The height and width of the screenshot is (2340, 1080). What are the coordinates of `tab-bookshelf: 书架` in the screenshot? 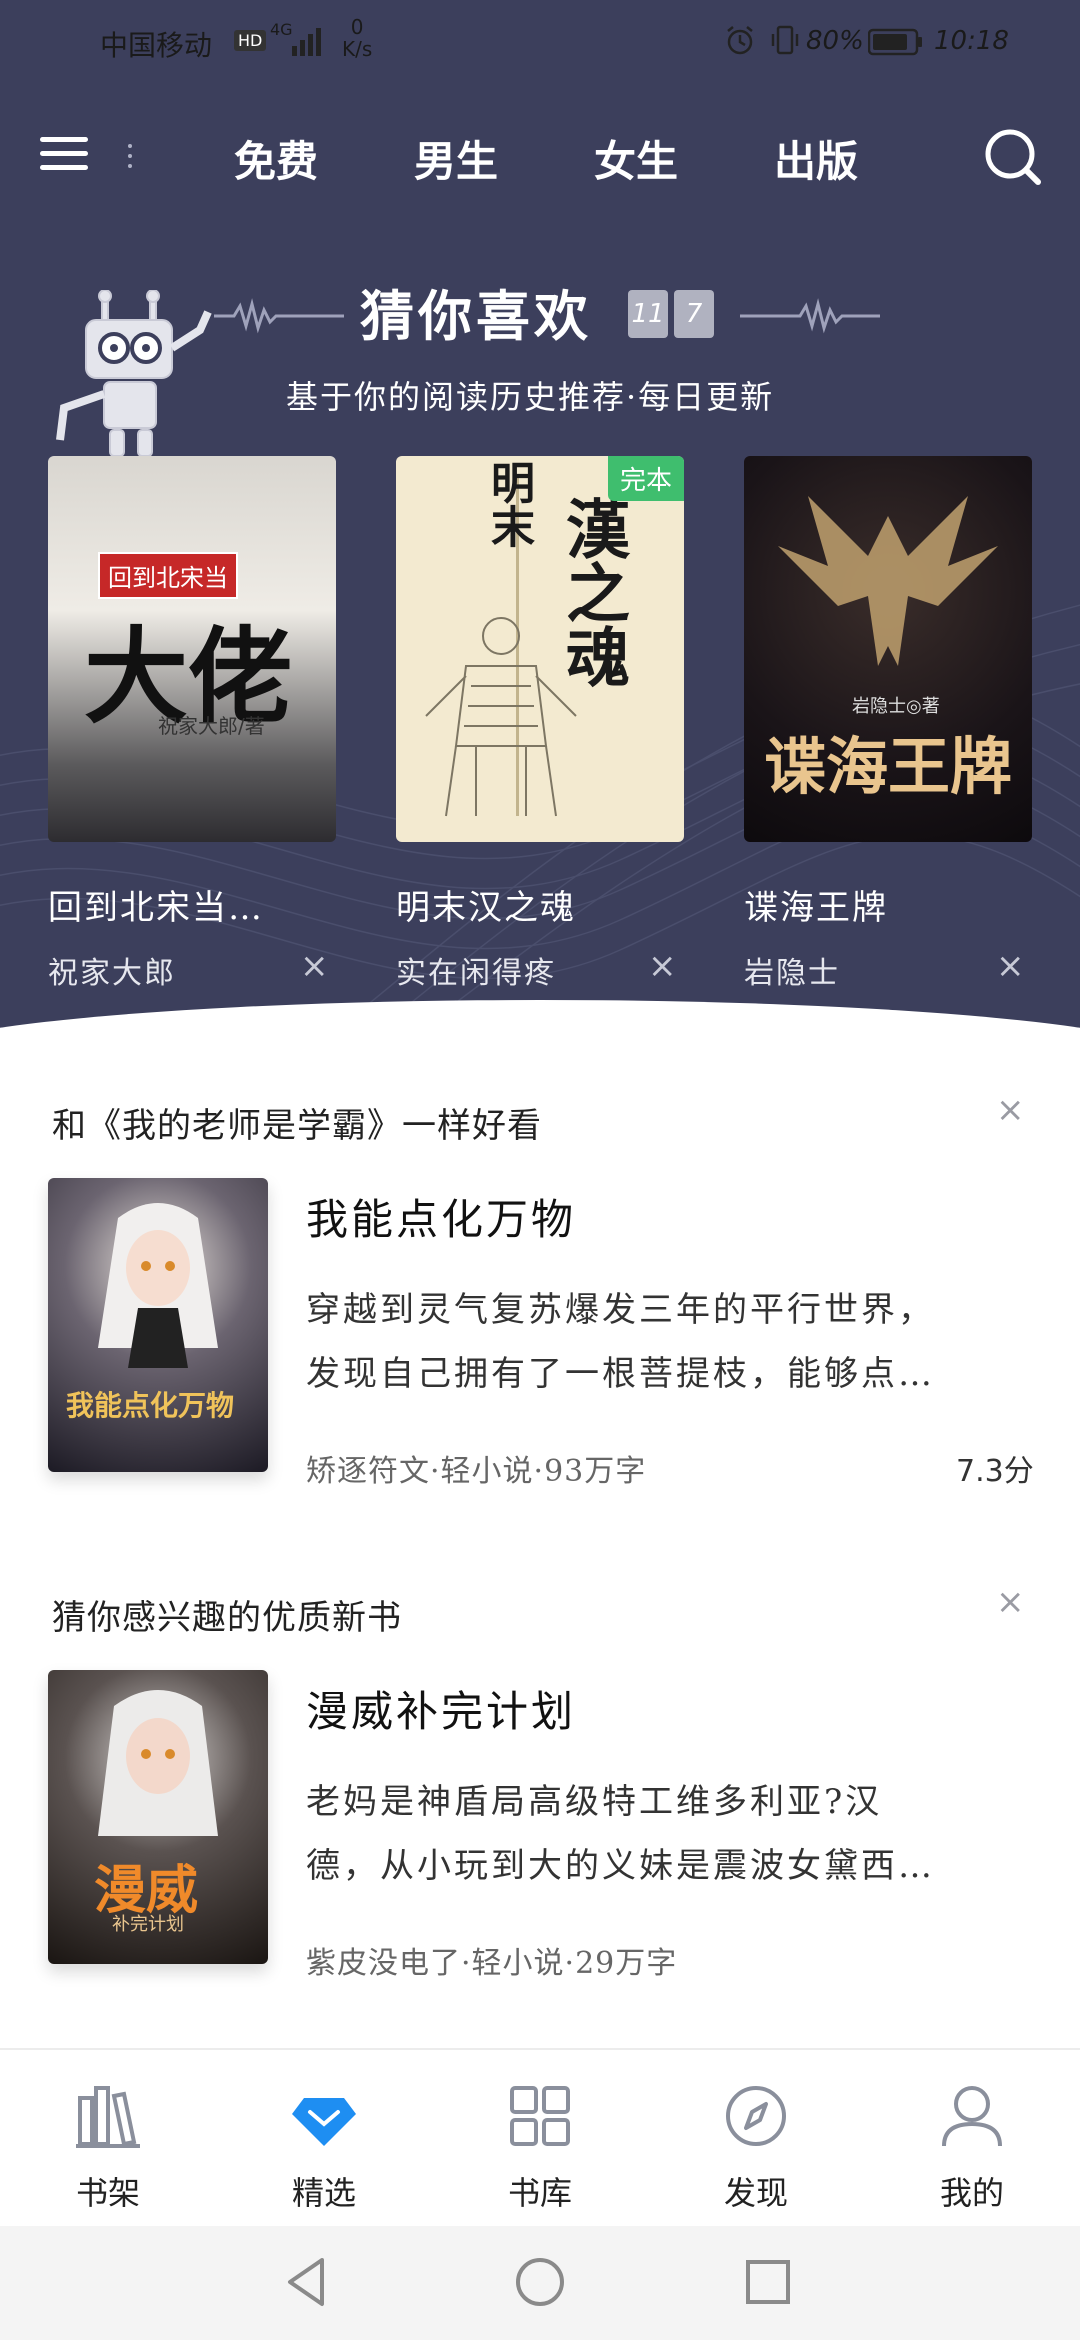 It's located at (108, 2145).